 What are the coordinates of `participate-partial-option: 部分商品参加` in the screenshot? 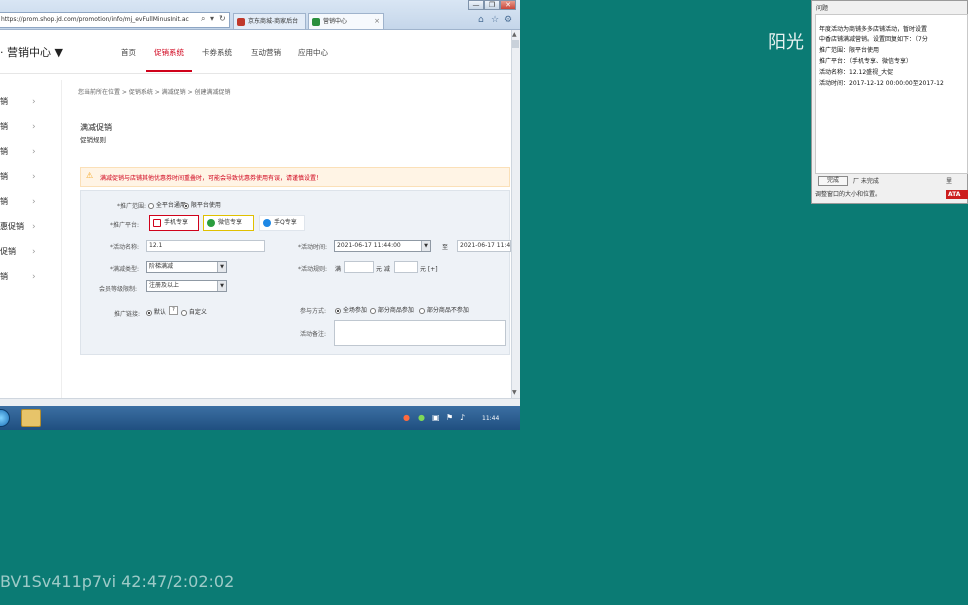 It's located at (392, 309).